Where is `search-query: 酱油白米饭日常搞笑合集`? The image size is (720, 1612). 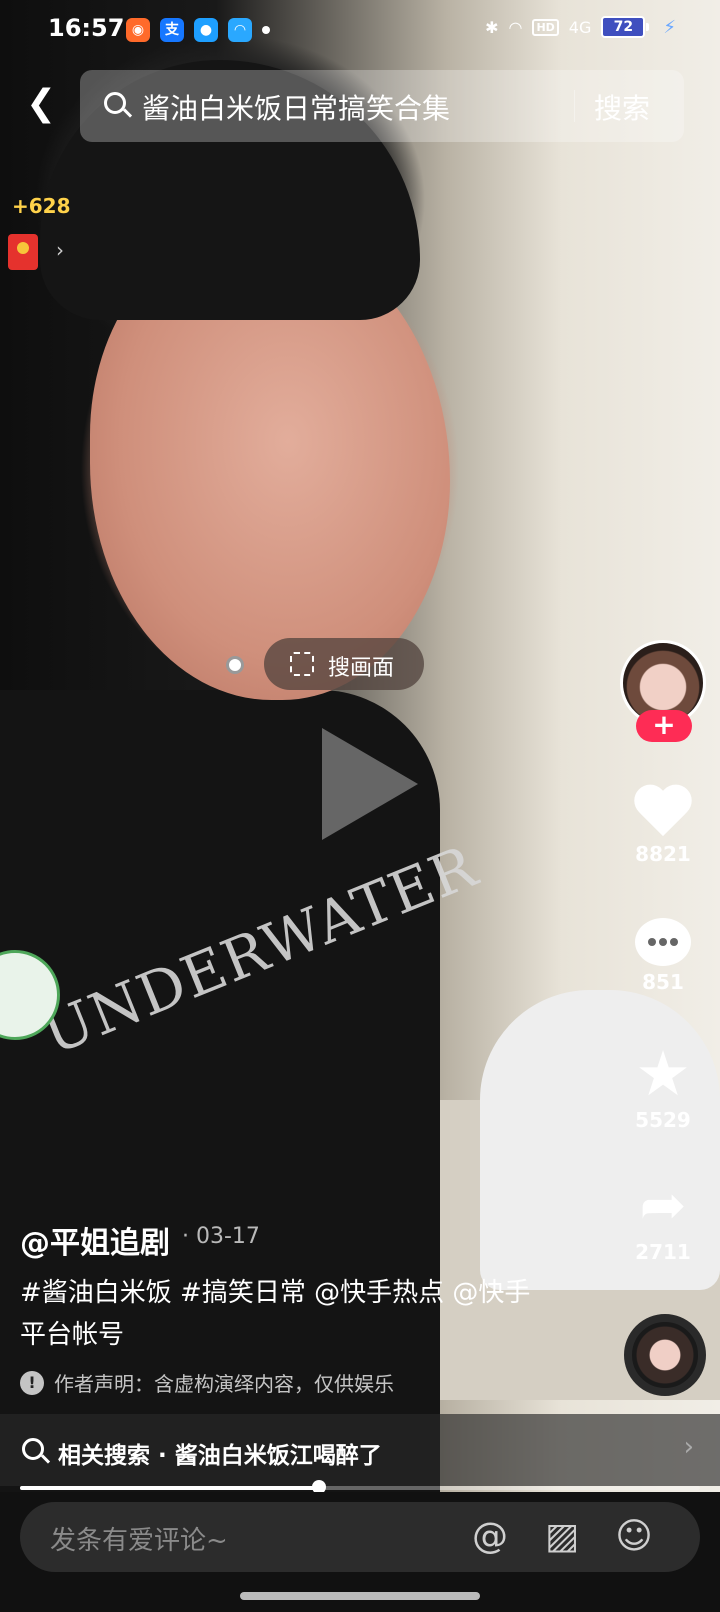 search-query: 酱油白米饭日常搞笑合集 is located at coordinates (296, 107).